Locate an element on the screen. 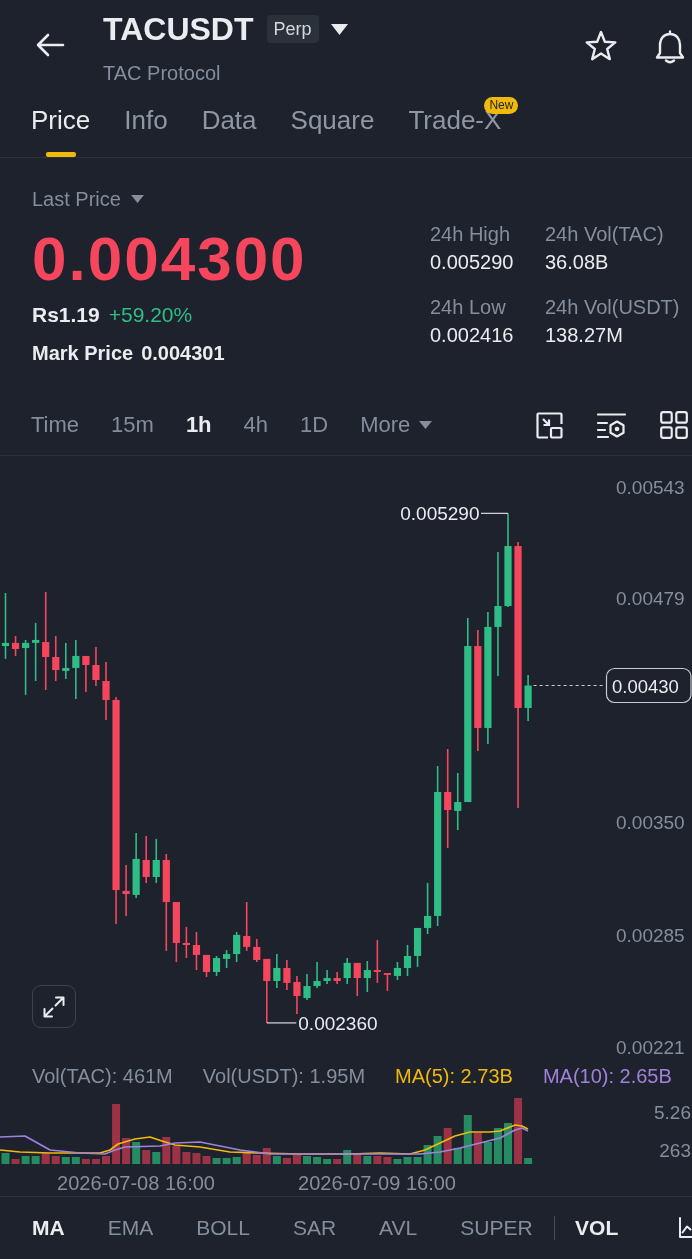  bell-icon is located at coordinates (670, 47).